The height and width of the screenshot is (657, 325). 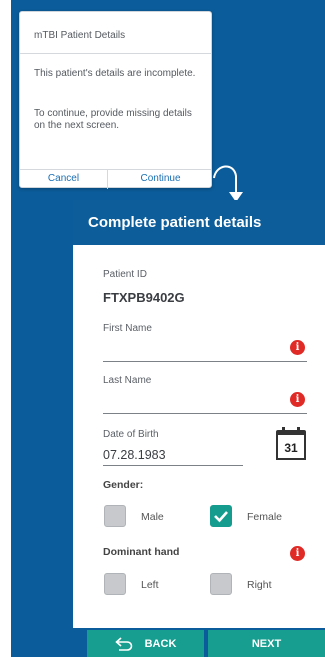 I want to click on dob-underline, so click(x=173, y=465).